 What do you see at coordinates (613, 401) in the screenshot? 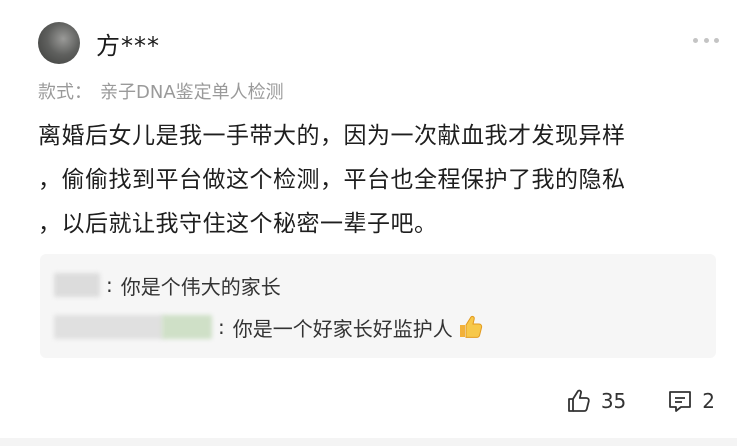
I see `like-count: 35` at bounding box center [613, 401].